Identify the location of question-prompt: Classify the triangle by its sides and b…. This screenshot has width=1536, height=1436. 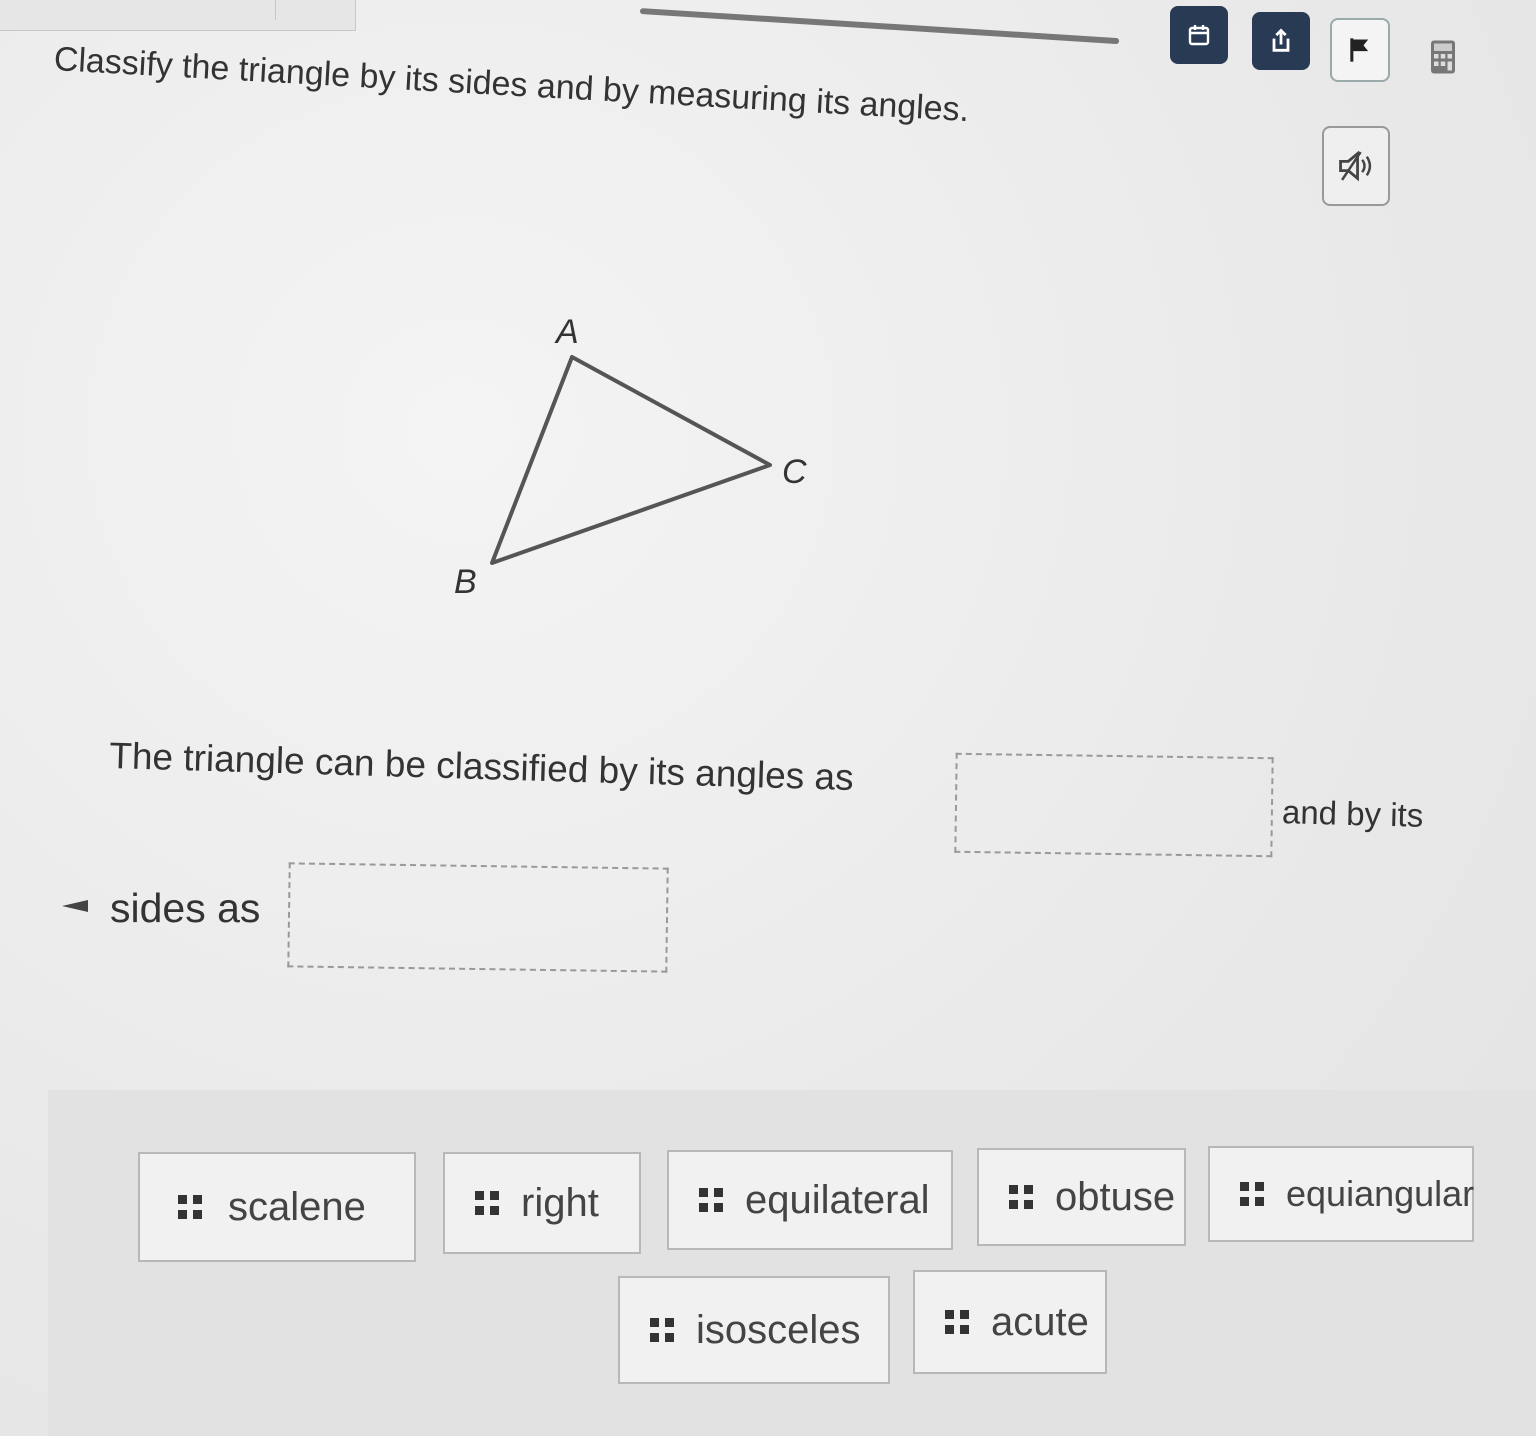
(511, 85).